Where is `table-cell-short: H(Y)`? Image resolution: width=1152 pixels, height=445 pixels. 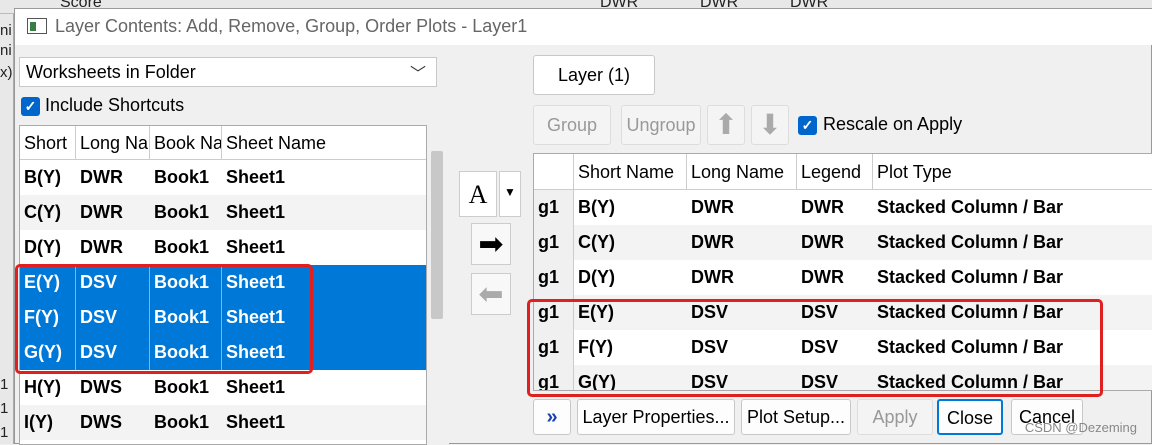 table-cell-short: H(Y) is located at coordinates (42, 387).